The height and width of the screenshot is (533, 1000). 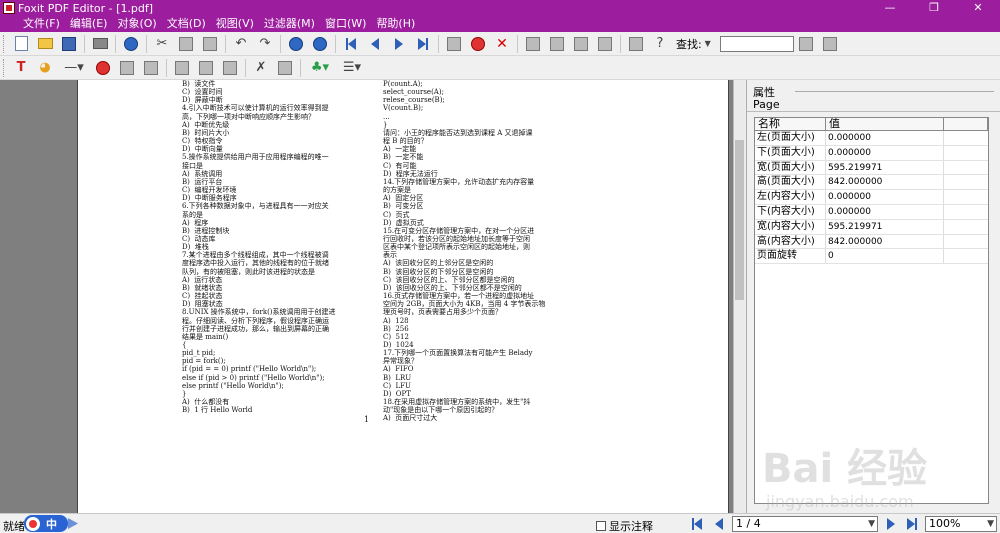 What do you see at coordinates (891, 524) in the screenshot?
I see `status-next-page-button` at bounding box center [891, 524].